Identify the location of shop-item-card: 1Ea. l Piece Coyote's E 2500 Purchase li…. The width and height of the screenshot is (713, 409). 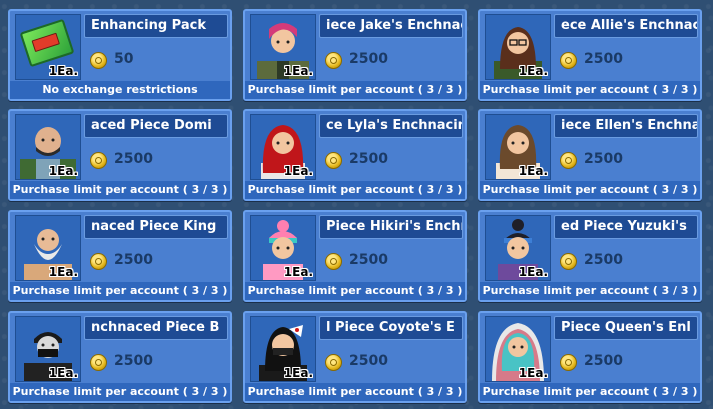
(355, 357).